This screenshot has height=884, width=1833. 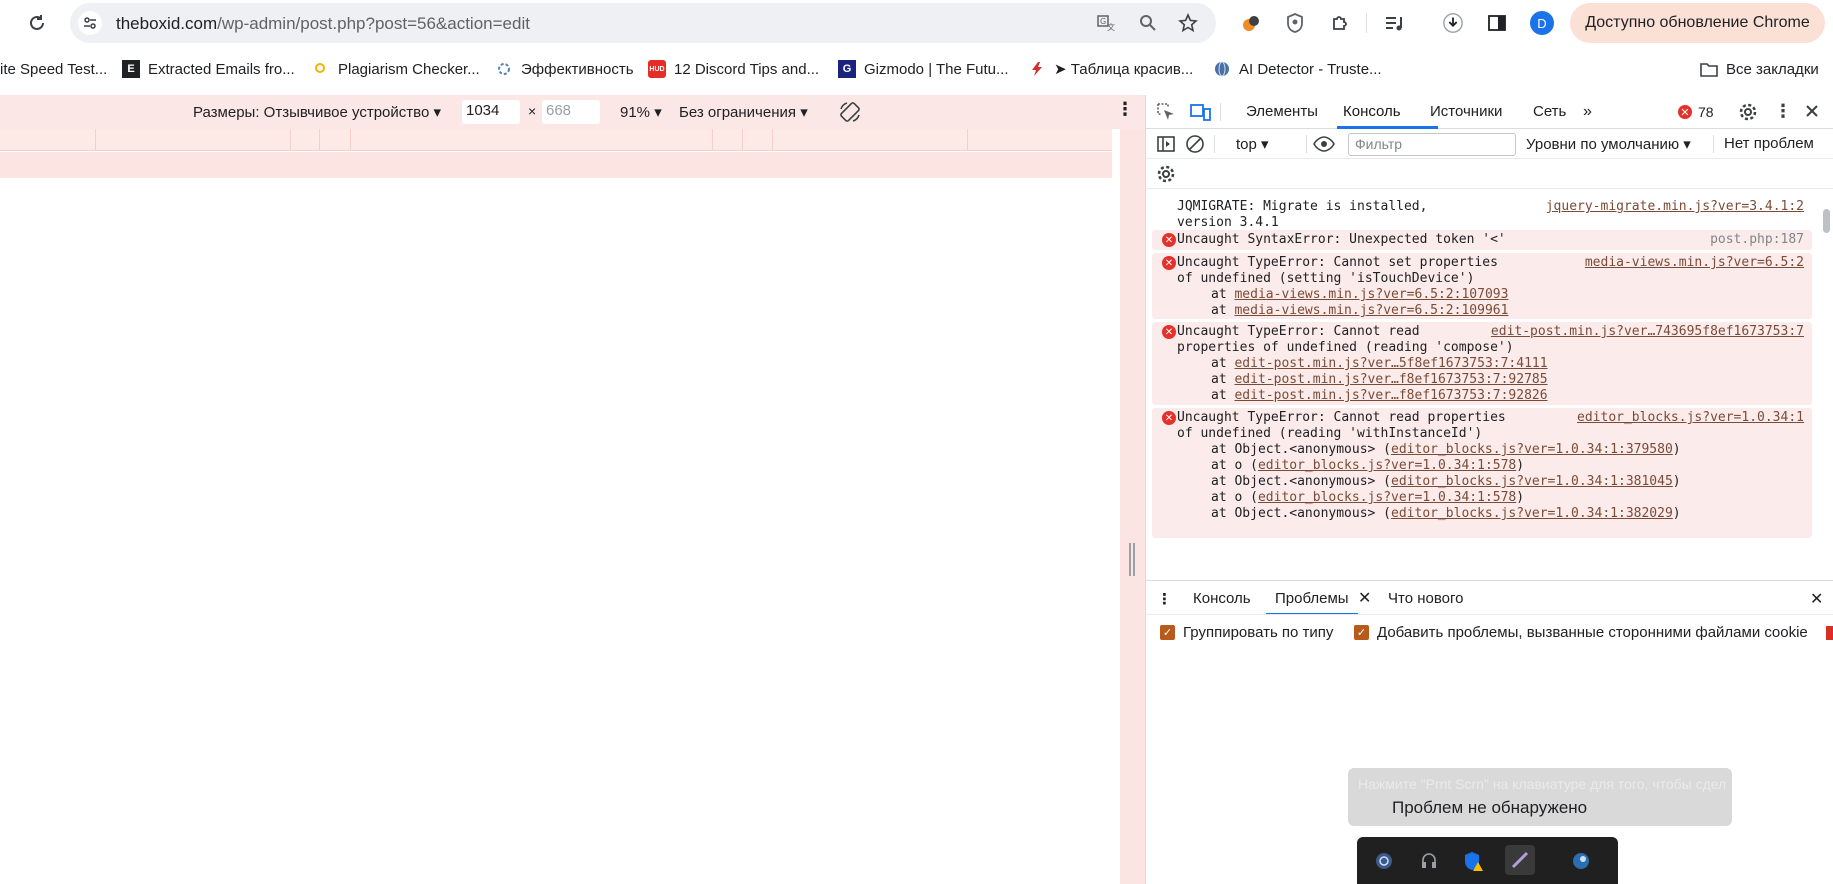 I want to click on site-info-icon, so click(x=90, y=23).